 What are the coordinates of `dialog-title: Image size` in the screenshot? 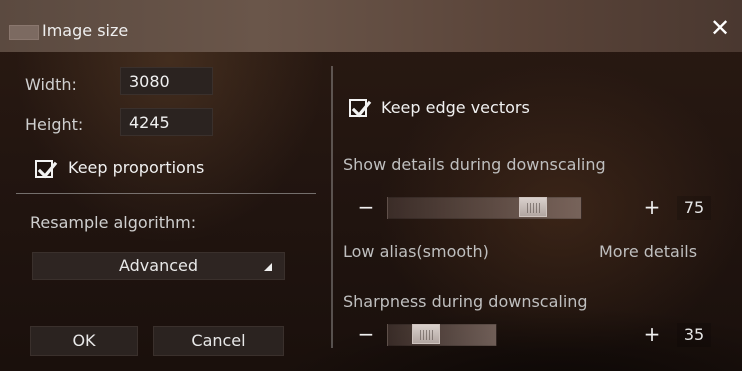 It's located at (85, 30).